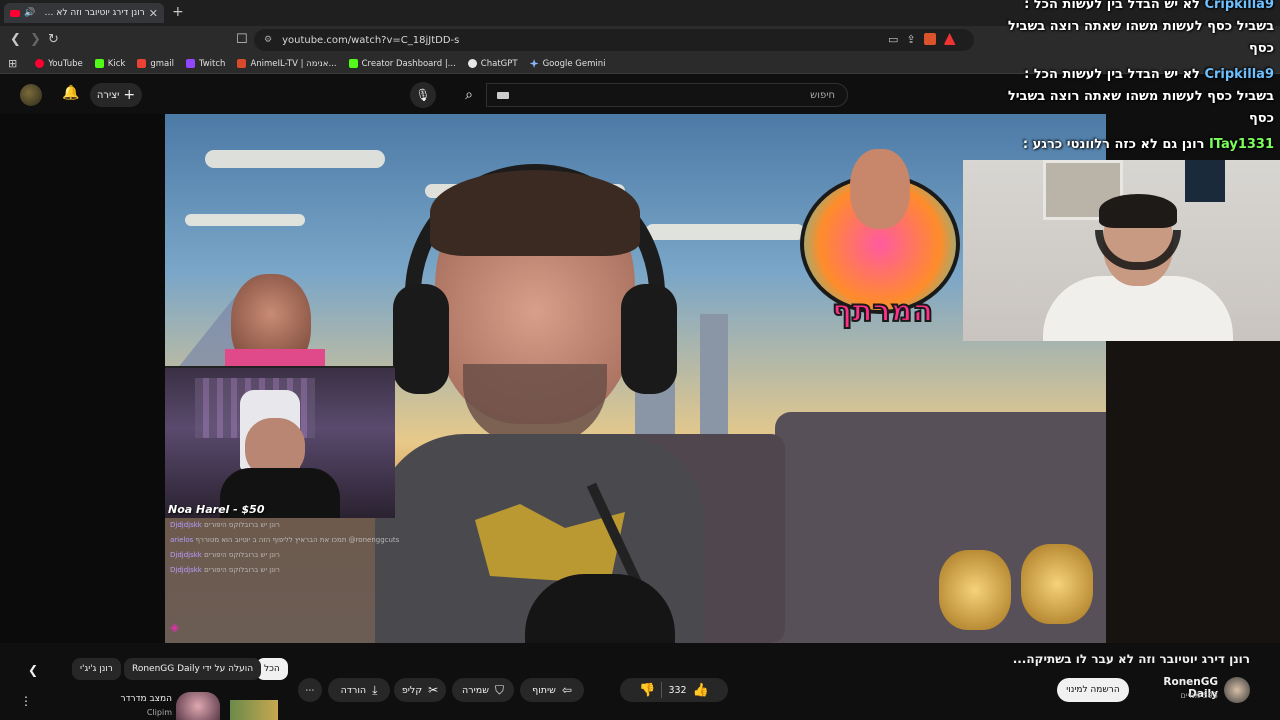  Describe the element at coordinates (649, 339) in the screenshot. I see `headphone-cup-right` at that location.